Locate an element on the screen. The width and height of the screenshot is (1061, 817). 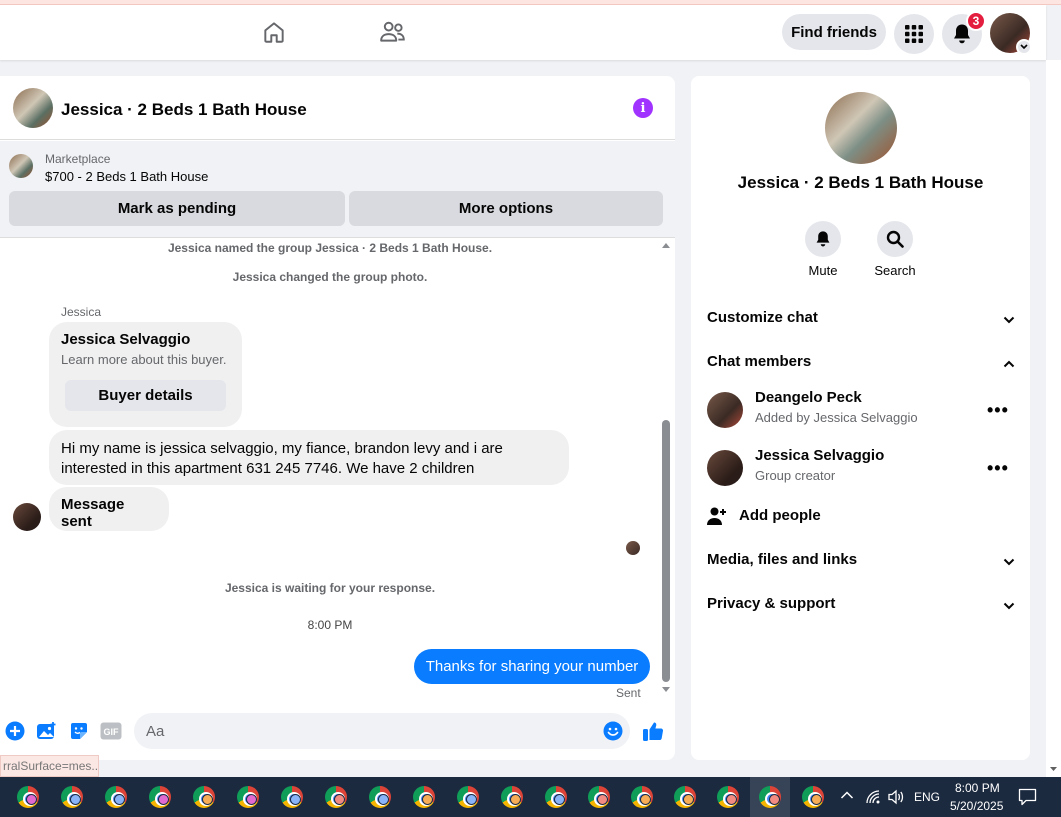
find-friends-button: Find friends is located at coordinates (834, 32).